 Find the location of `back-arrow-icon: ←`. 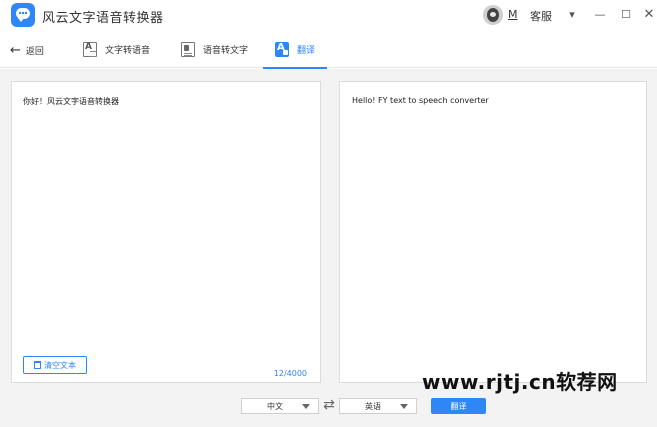

back-arrow-icon: ← is located at coordinates (15, 50).